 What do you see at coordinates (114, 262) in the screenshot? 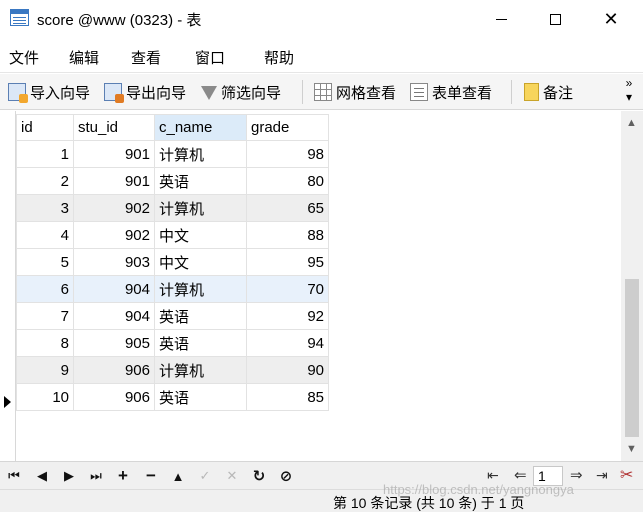
I see `cell-stu-id: 903` at bounding box center [114, 262].